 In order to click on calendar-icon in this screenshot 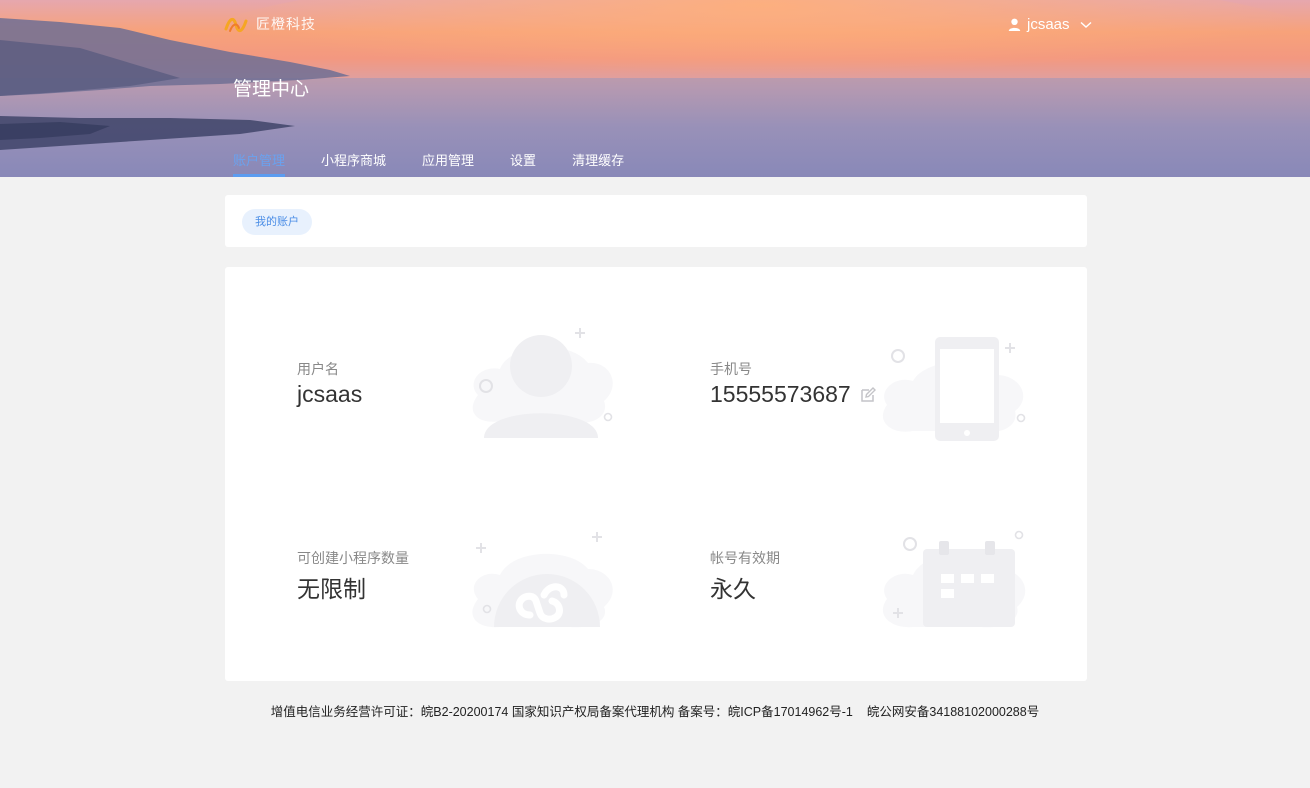, I will do `click(954, 579)`.